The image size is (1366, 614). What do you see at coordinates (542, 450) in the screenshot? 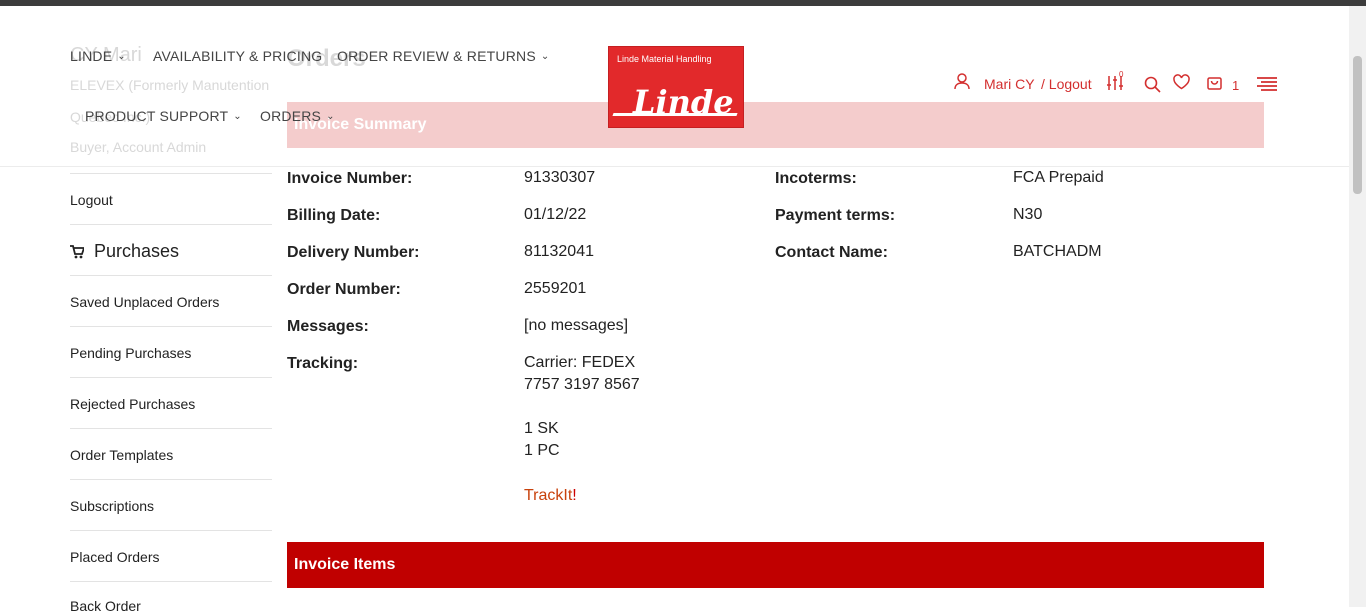
I see `tracking-qty-pc: 1 PC` at bounding box center [542, 450].